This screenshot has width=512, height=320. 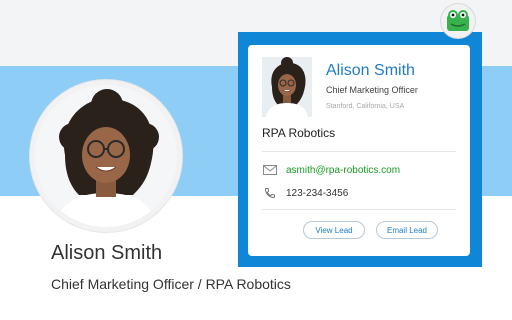 What do you see at coordinates (299, 133) in the screenshot?
I see `lead-company: RPA Robotics` at bounding box center [299, 133].